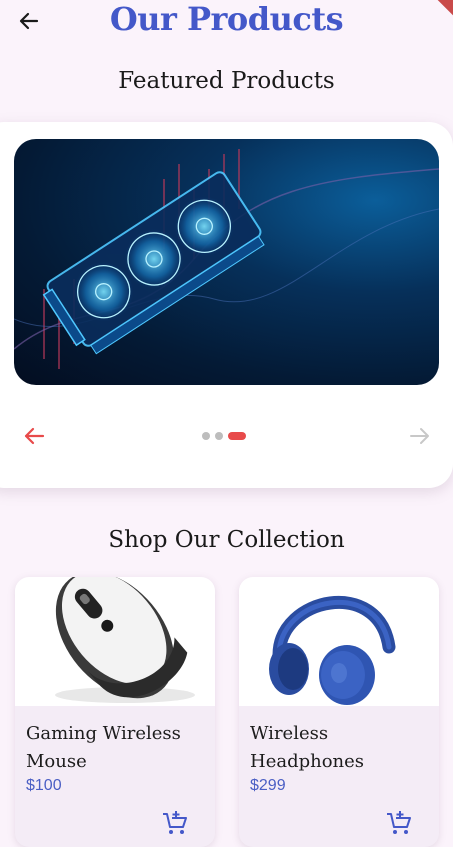  Describe the element at coordinates (224, 436) in the screenshot. I see `carousel-indicator` at that location.